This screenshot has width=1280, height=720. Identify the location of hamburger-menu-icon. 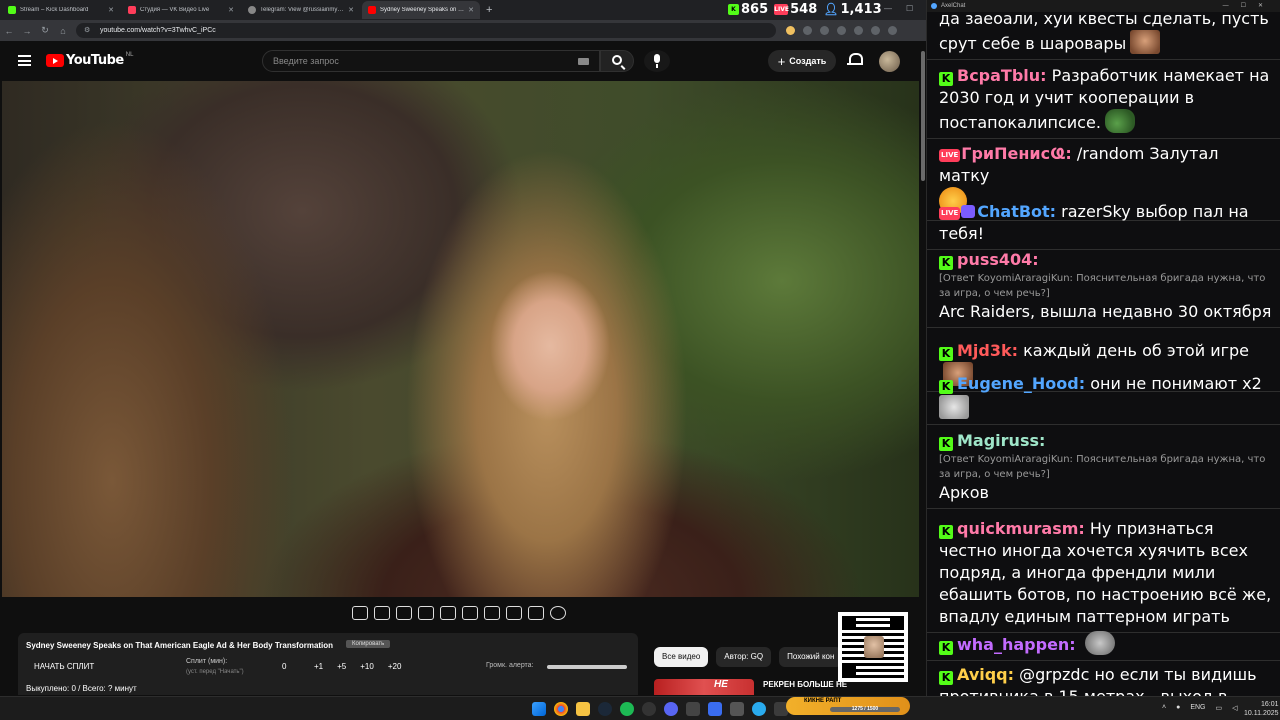
(24, 60).